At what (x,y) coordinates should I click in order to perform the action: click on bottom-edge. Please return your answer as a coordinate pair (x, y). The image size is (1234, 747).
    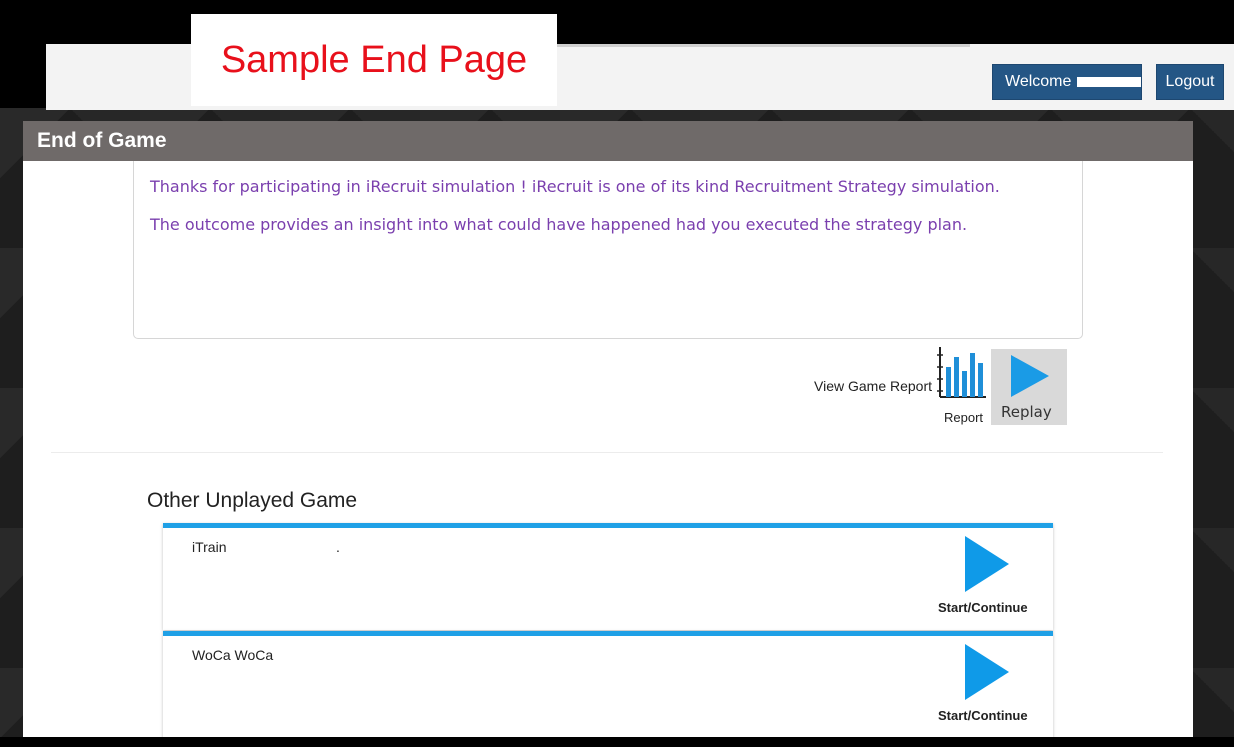
    Looking at the image, I should click on (617, 742).